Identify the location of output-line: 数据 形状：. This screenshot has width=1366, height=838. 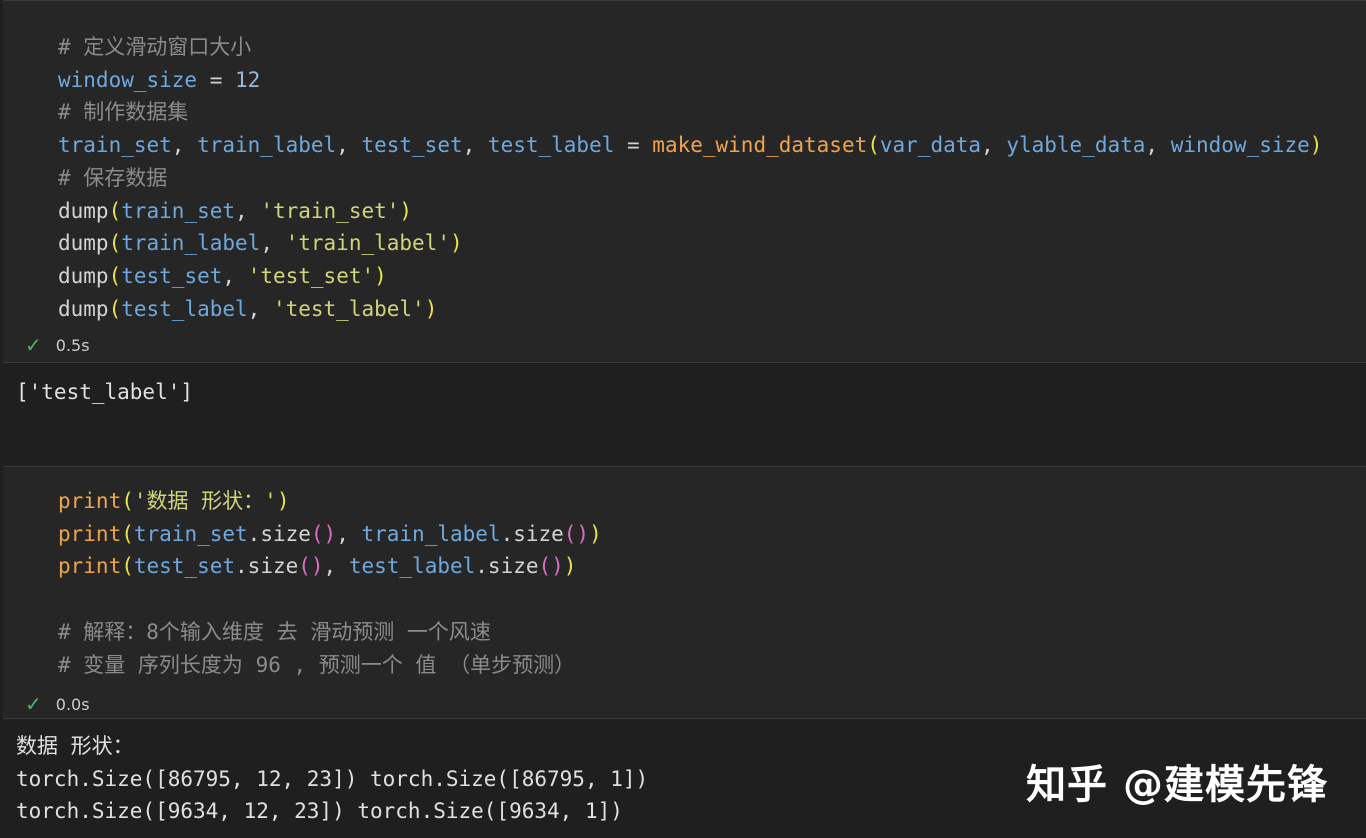
(75, 746).